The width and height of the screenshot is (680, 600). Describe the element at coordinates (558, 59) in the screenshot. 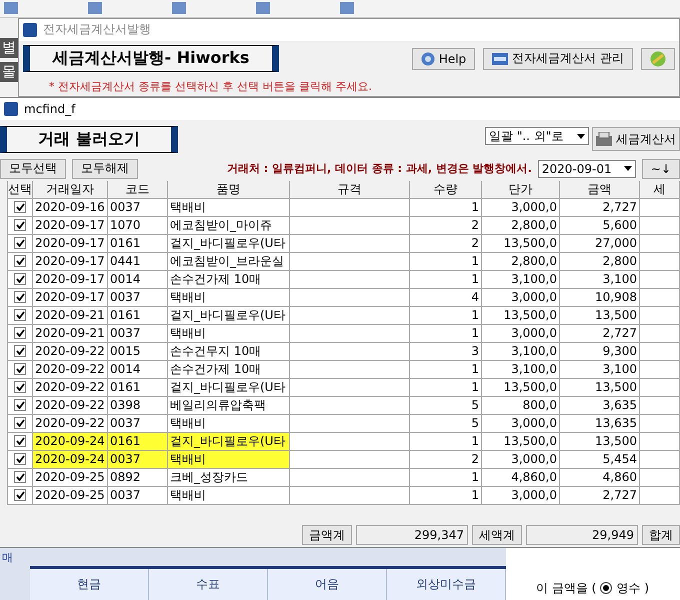

I see `manage-button: 전자세금계산서 관리` at that location.